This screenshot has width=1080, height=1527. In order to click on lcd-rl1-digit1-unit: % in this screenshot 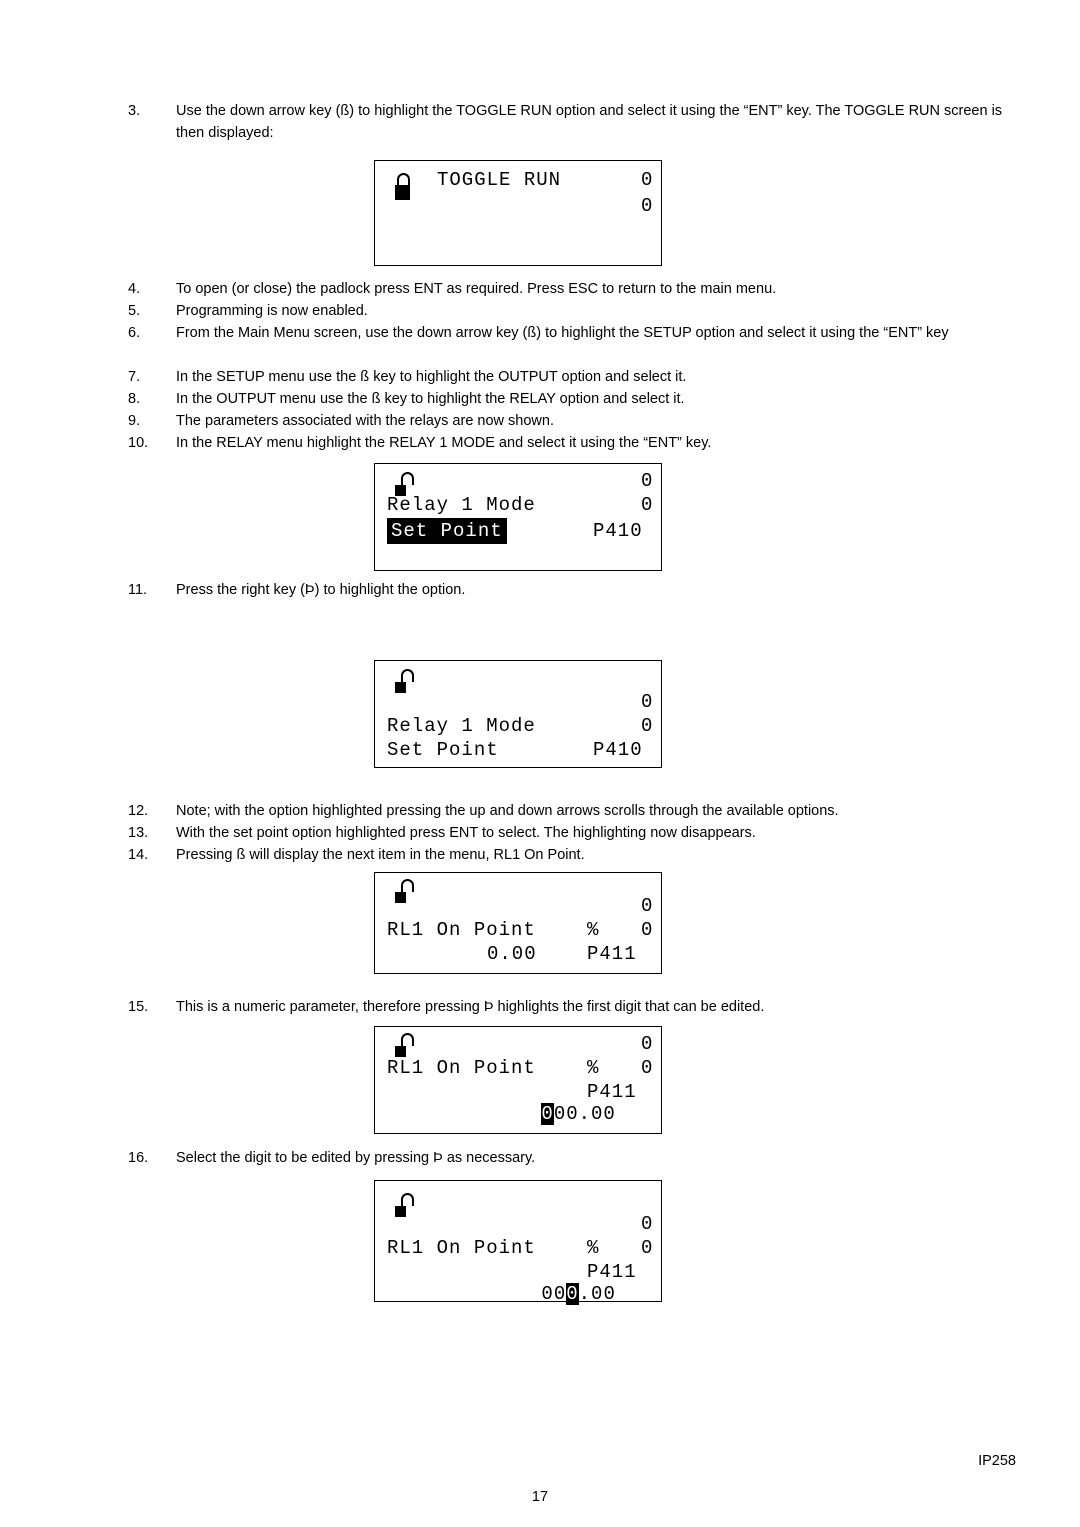, I will do `click(593, 1068)`.